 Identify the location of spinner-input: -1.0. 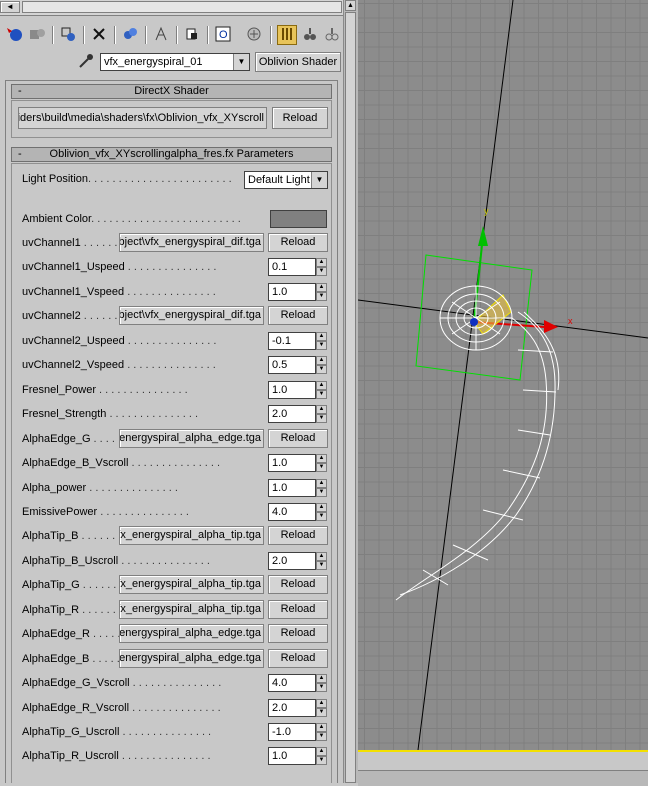
(292, 732).